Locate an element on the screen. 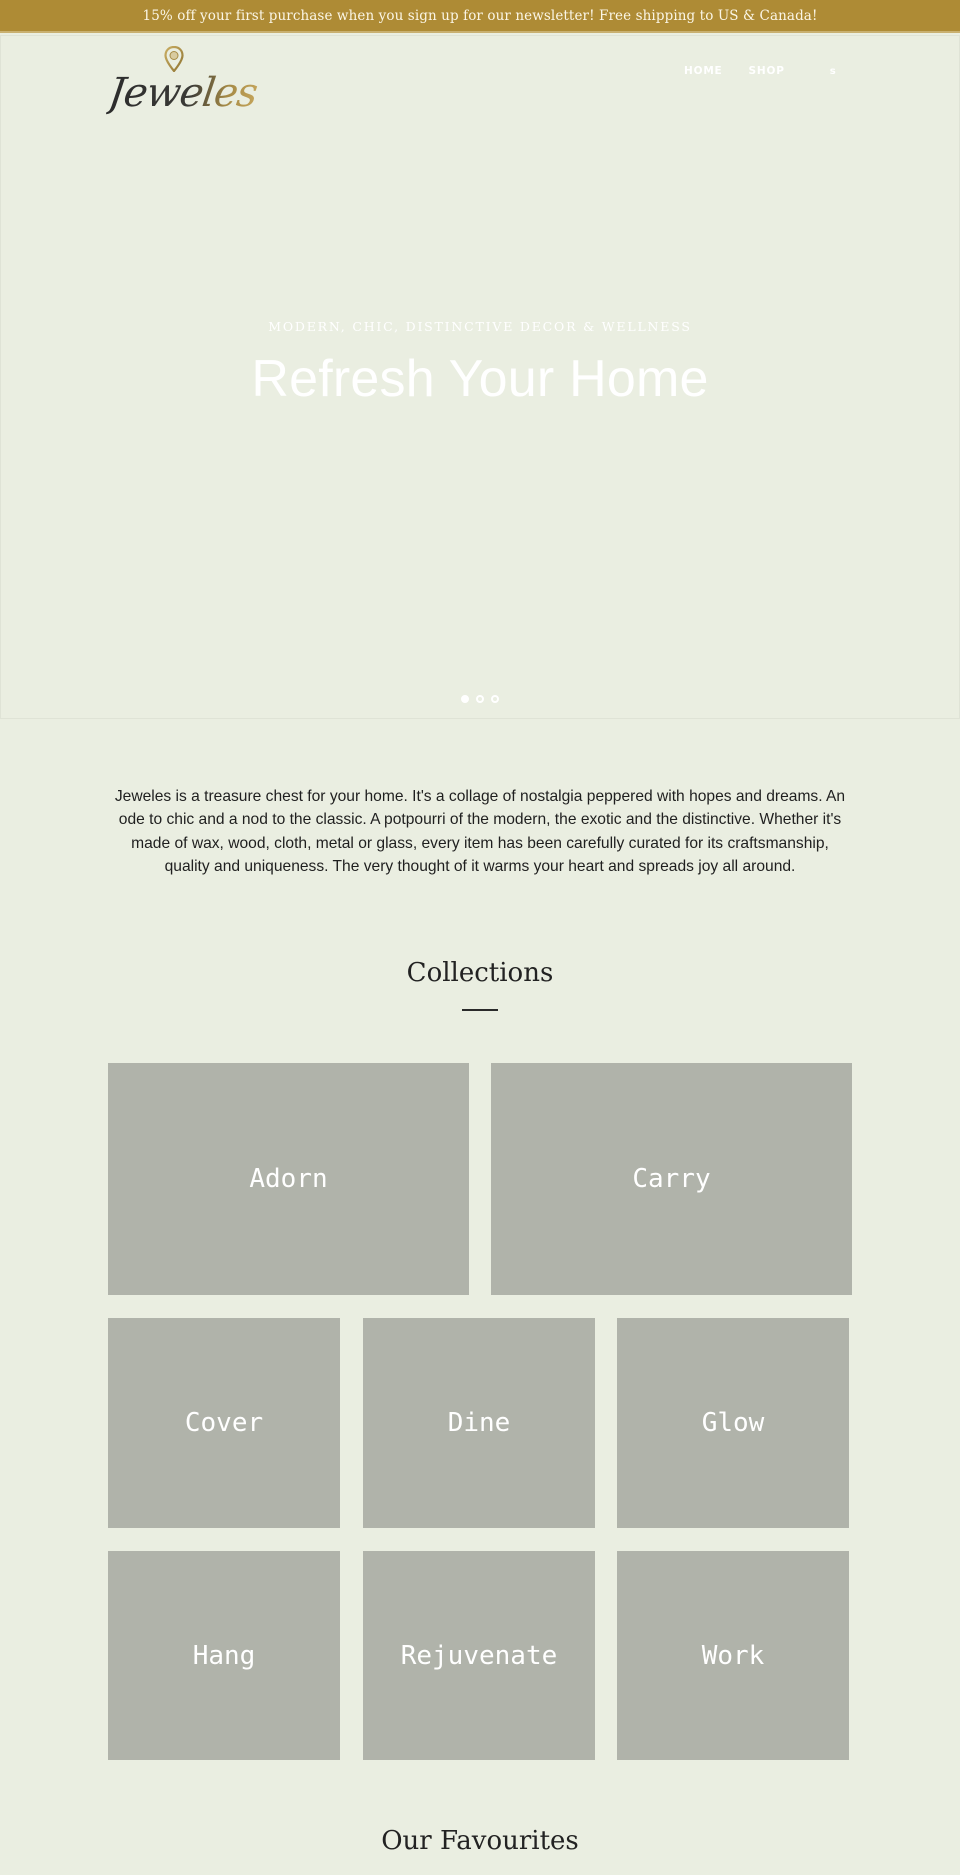 The width and height of the screenshot is (960, 1875). collection-tile-work: Work is located at coordinates (733, 1655).